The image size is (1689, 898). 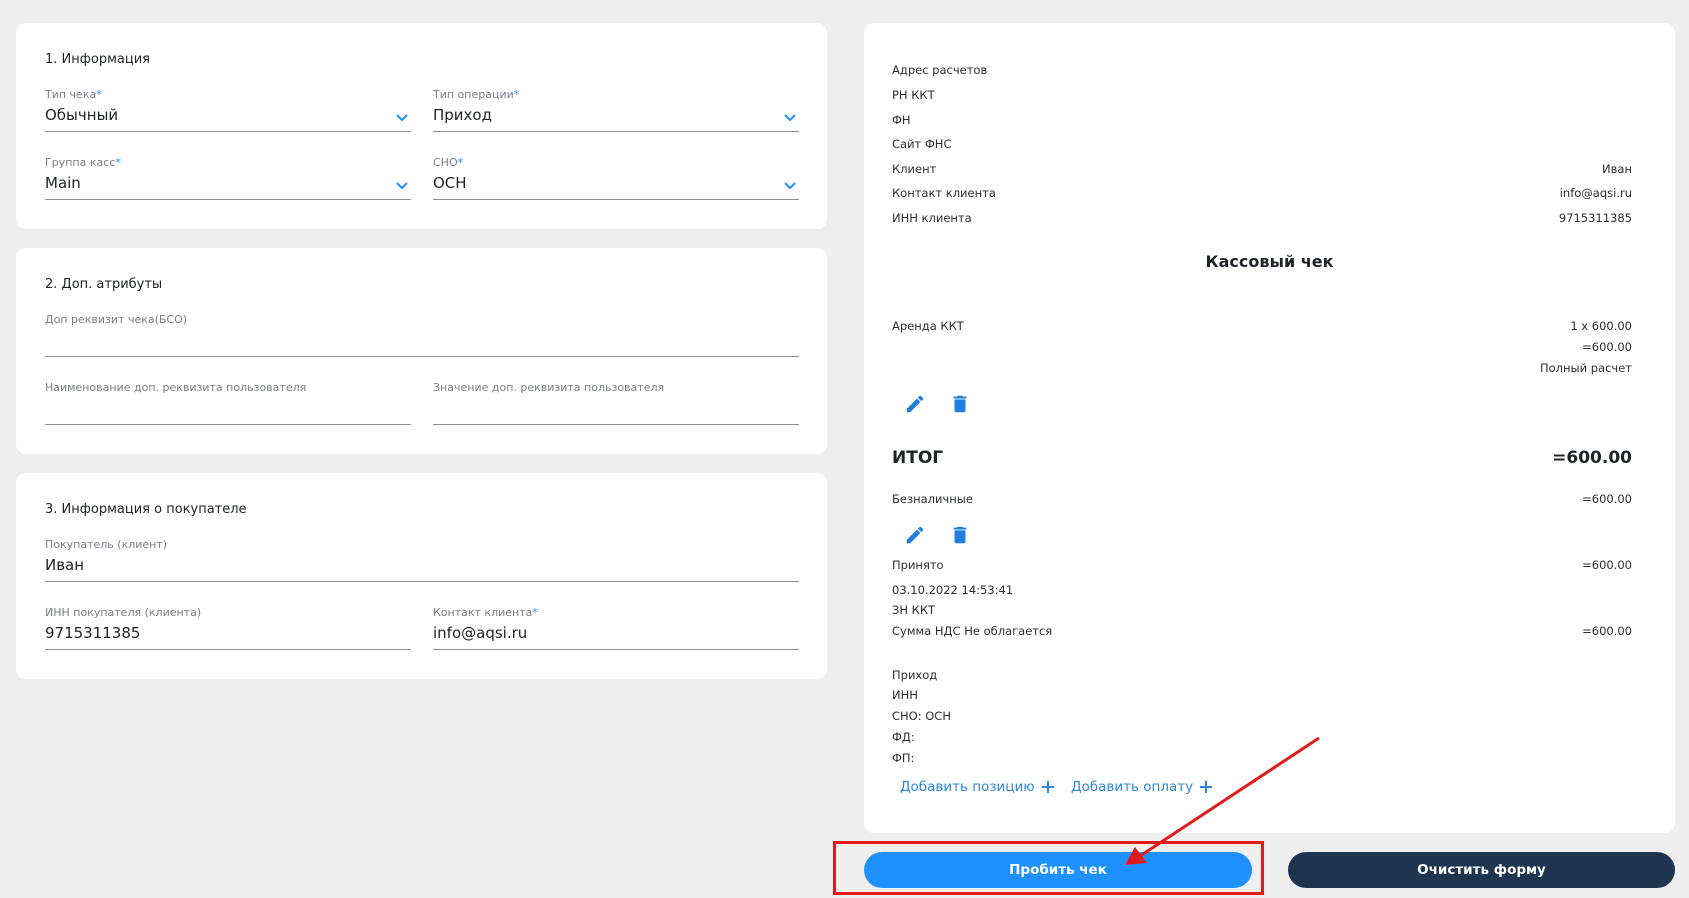 I want to click on tax-system-value: ОСН, so click(x=450, y=183).